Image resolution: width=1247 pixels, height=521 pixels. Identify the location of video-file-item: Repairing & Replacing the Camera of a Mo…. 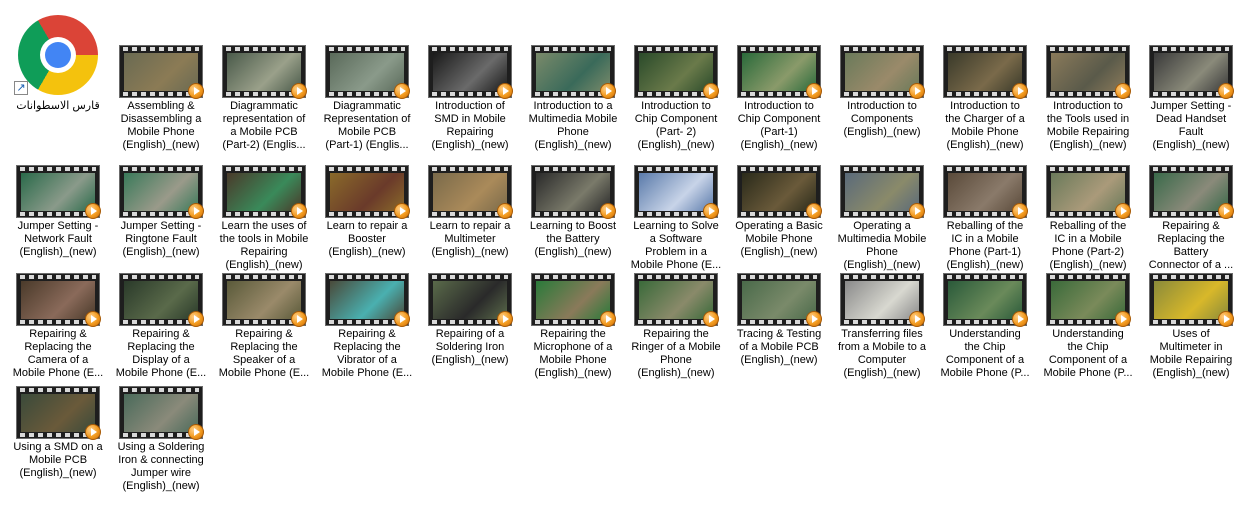
(58, 308).